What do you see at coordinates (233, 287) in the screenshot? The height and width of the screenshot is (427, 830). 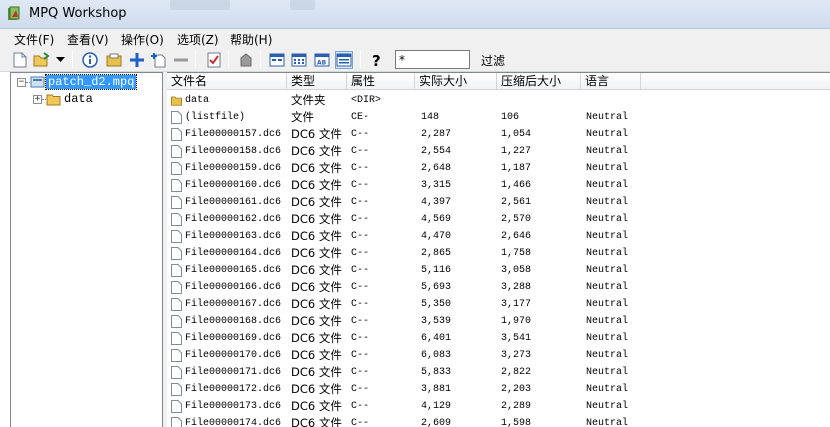 I see `cell-file-name: File00000166.dc6` at bounding box center [233, 287].